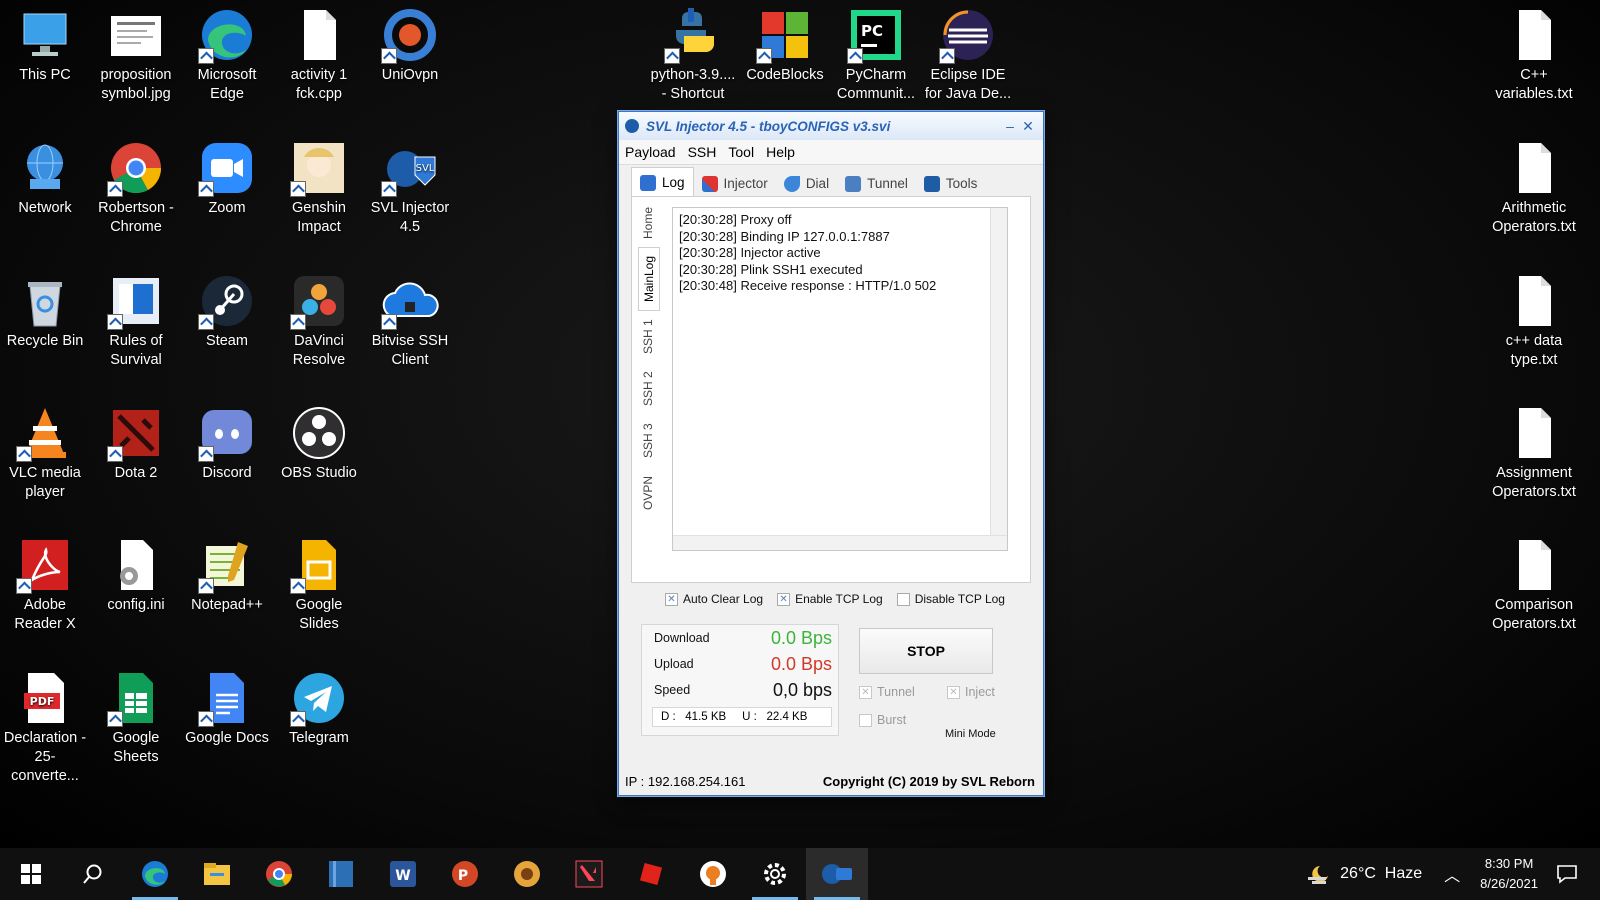 The image size is (1600, 900). What do you see at coordinates (155, 874) in the screenshot?
I see `taskbar-edge` at bounding box center [155, 874].